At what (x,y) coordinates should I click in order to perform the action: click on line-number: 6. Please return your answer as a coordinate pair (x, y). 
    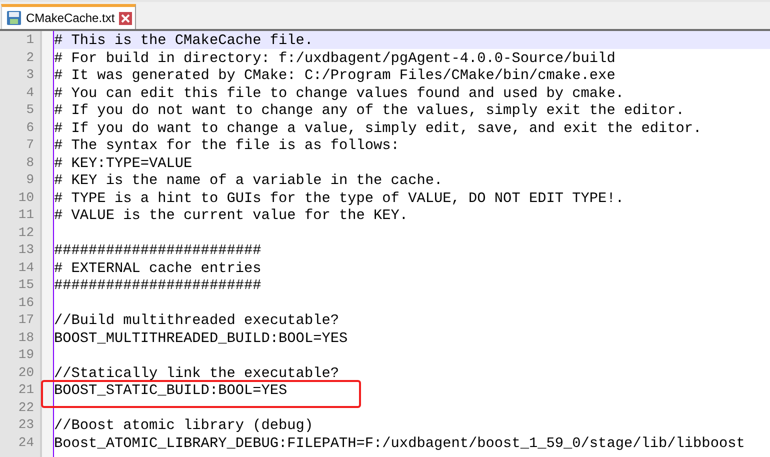
    Looking at the image, I should click on (30, 127).